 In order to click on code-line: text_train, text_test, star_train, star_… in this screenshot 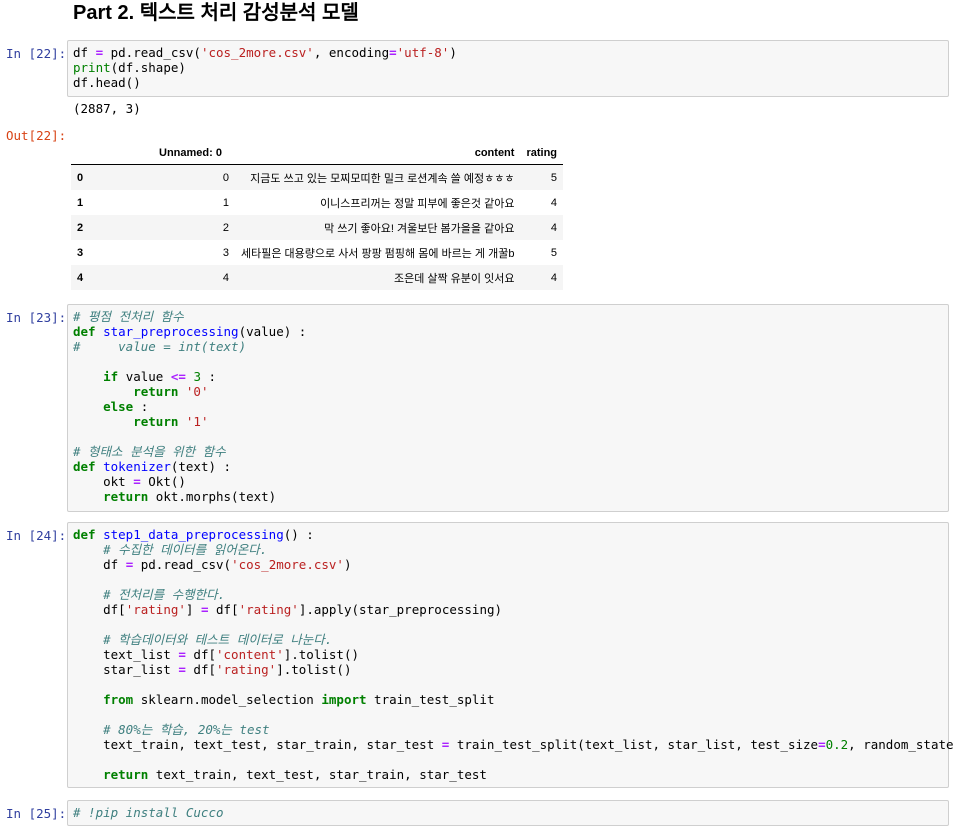, I will do `click(513, 744)`.